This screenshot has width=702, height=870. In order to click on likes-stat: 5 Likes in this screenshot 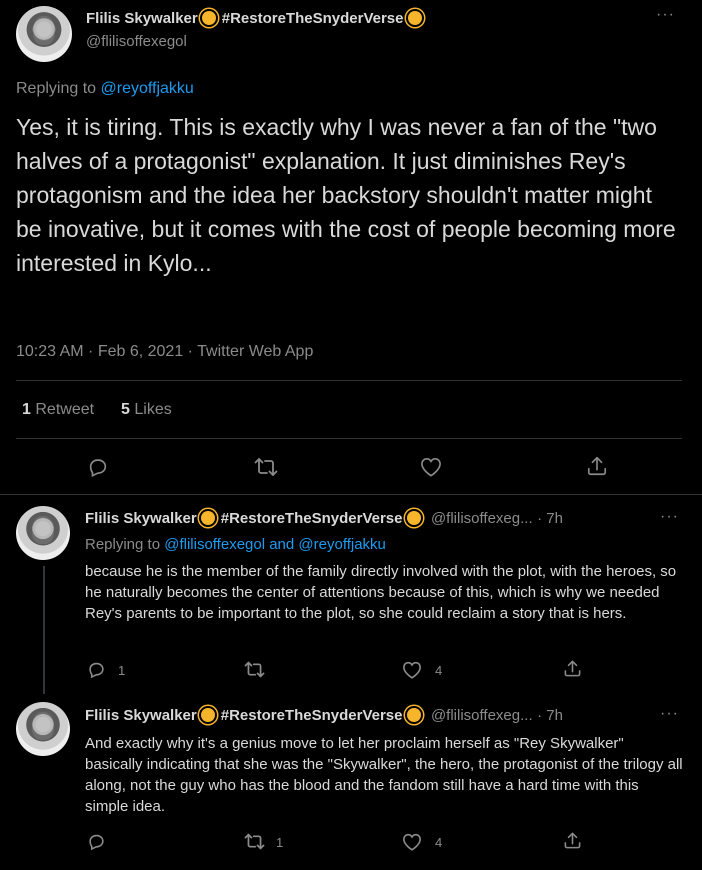, I will do `click(146, 410)`.